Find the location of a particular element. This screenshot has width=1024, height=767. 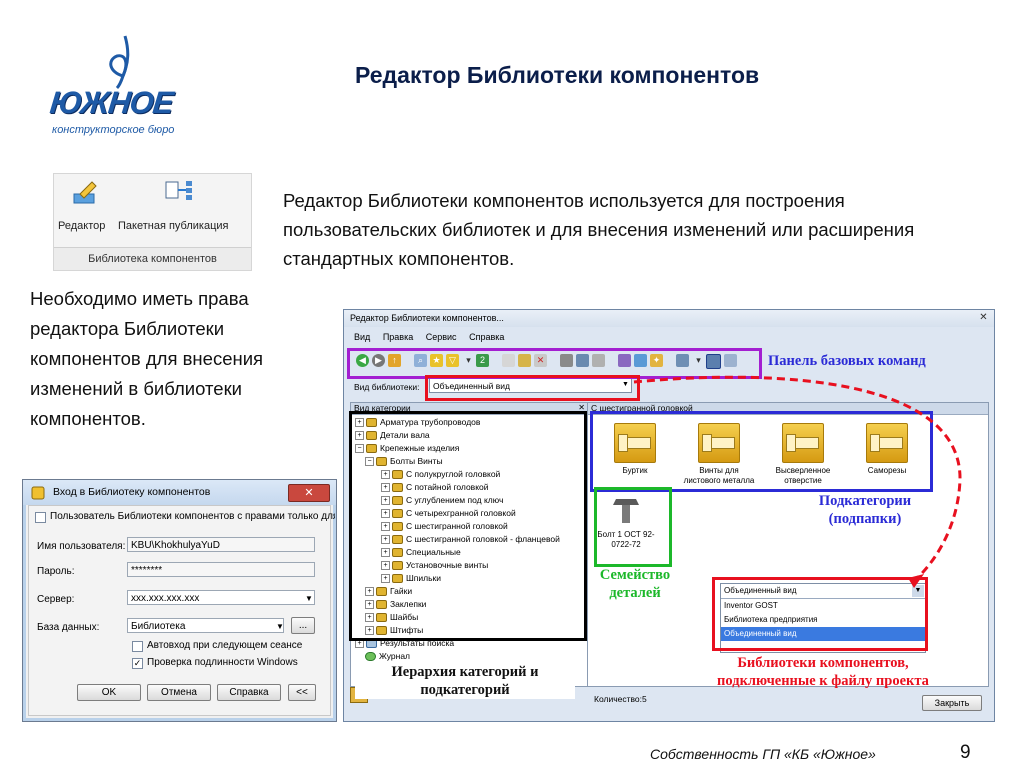

ribbon-group-label: Библиотека компонентов is located at coordinates (152, 258).